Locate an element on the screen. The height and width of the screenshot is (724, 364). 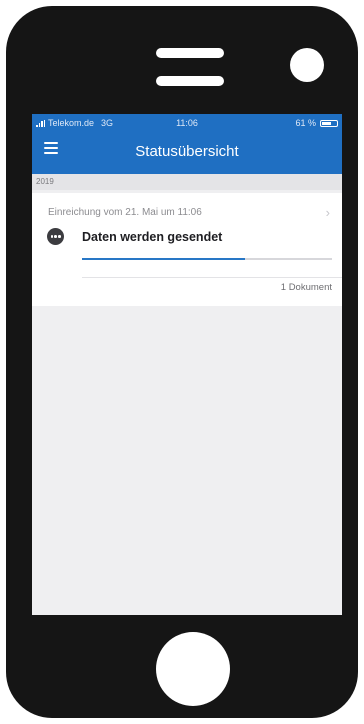
battery-percent: 61 % is located at coordinates (305, 123).